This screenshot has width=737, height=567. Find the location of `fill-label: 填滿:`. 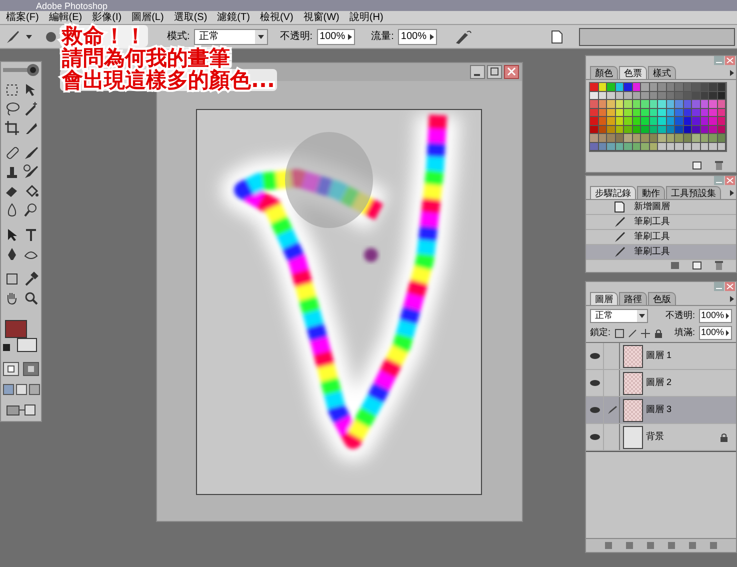

fill-label: 填滿: is located at coordinates (684, 333).